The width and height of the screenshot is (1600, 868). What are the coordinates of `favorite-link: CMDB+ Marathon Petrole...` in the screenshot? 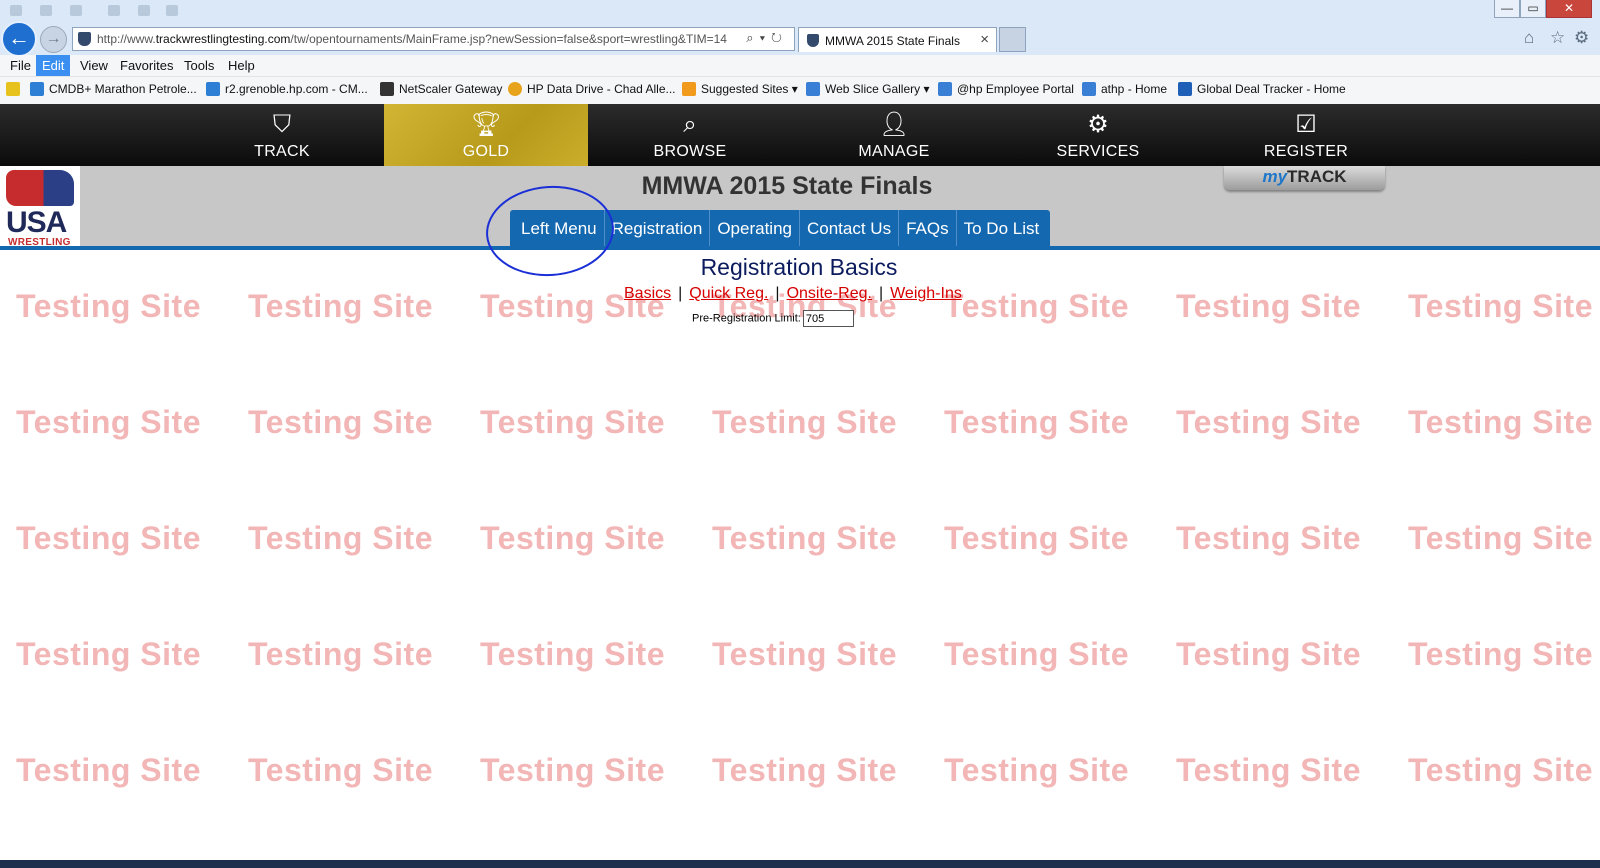 It's located at (113, 89).